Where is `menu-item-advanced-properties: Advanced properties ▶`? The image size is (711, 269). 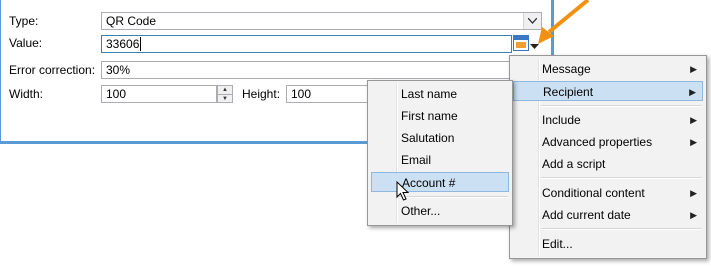
menu-item-advanced-properties: Advanced properties ▶ is located at coordinates (608, 142).